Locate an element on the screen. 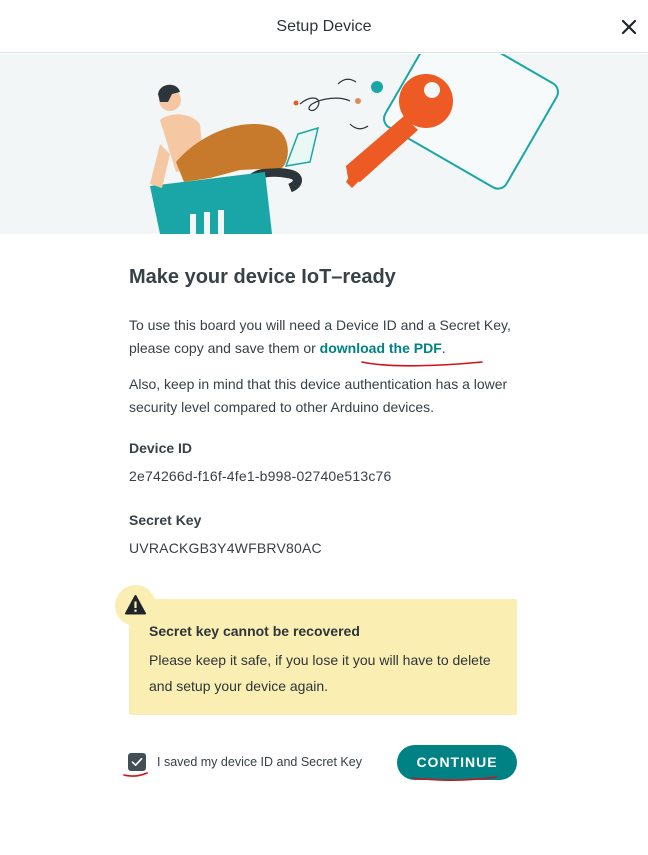 This screenshot has width=648, height=855. secret-key-label: Secret Key is located at coordinates (165, 520).